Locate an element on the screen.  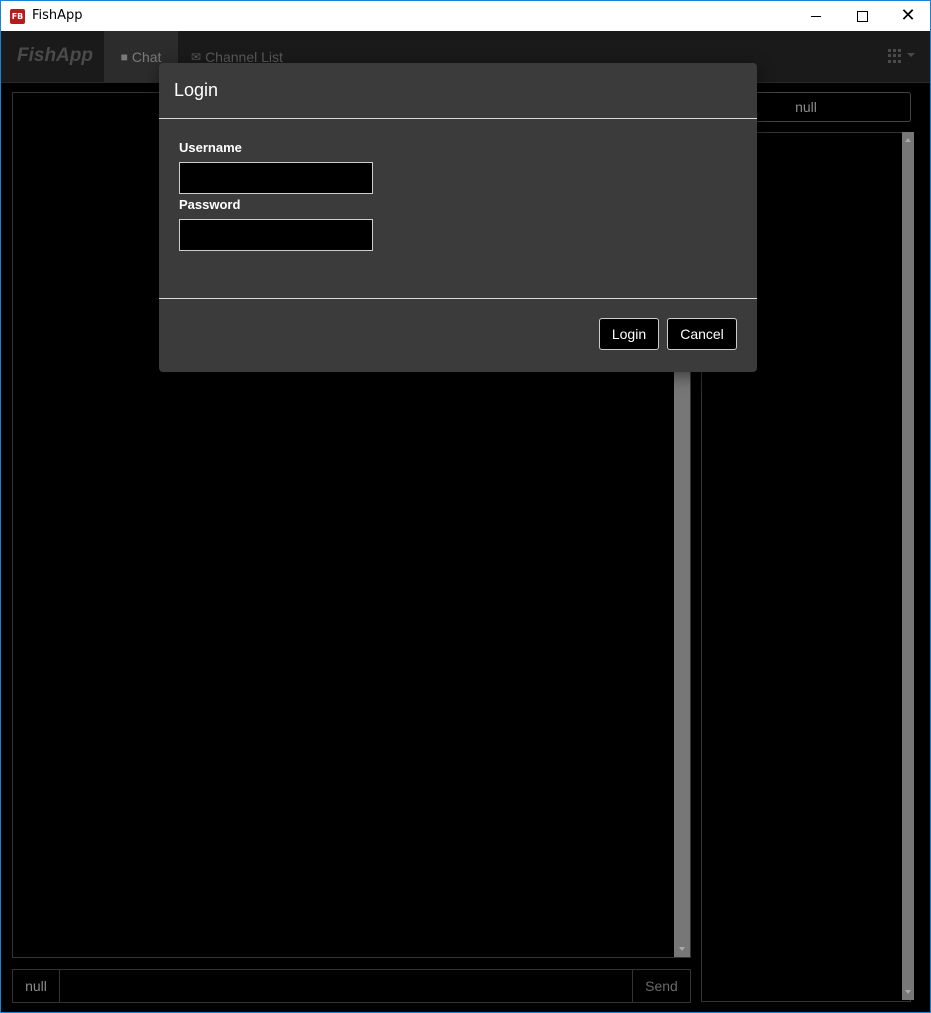
window-title: FishApp is located at coordinates (57, 15).